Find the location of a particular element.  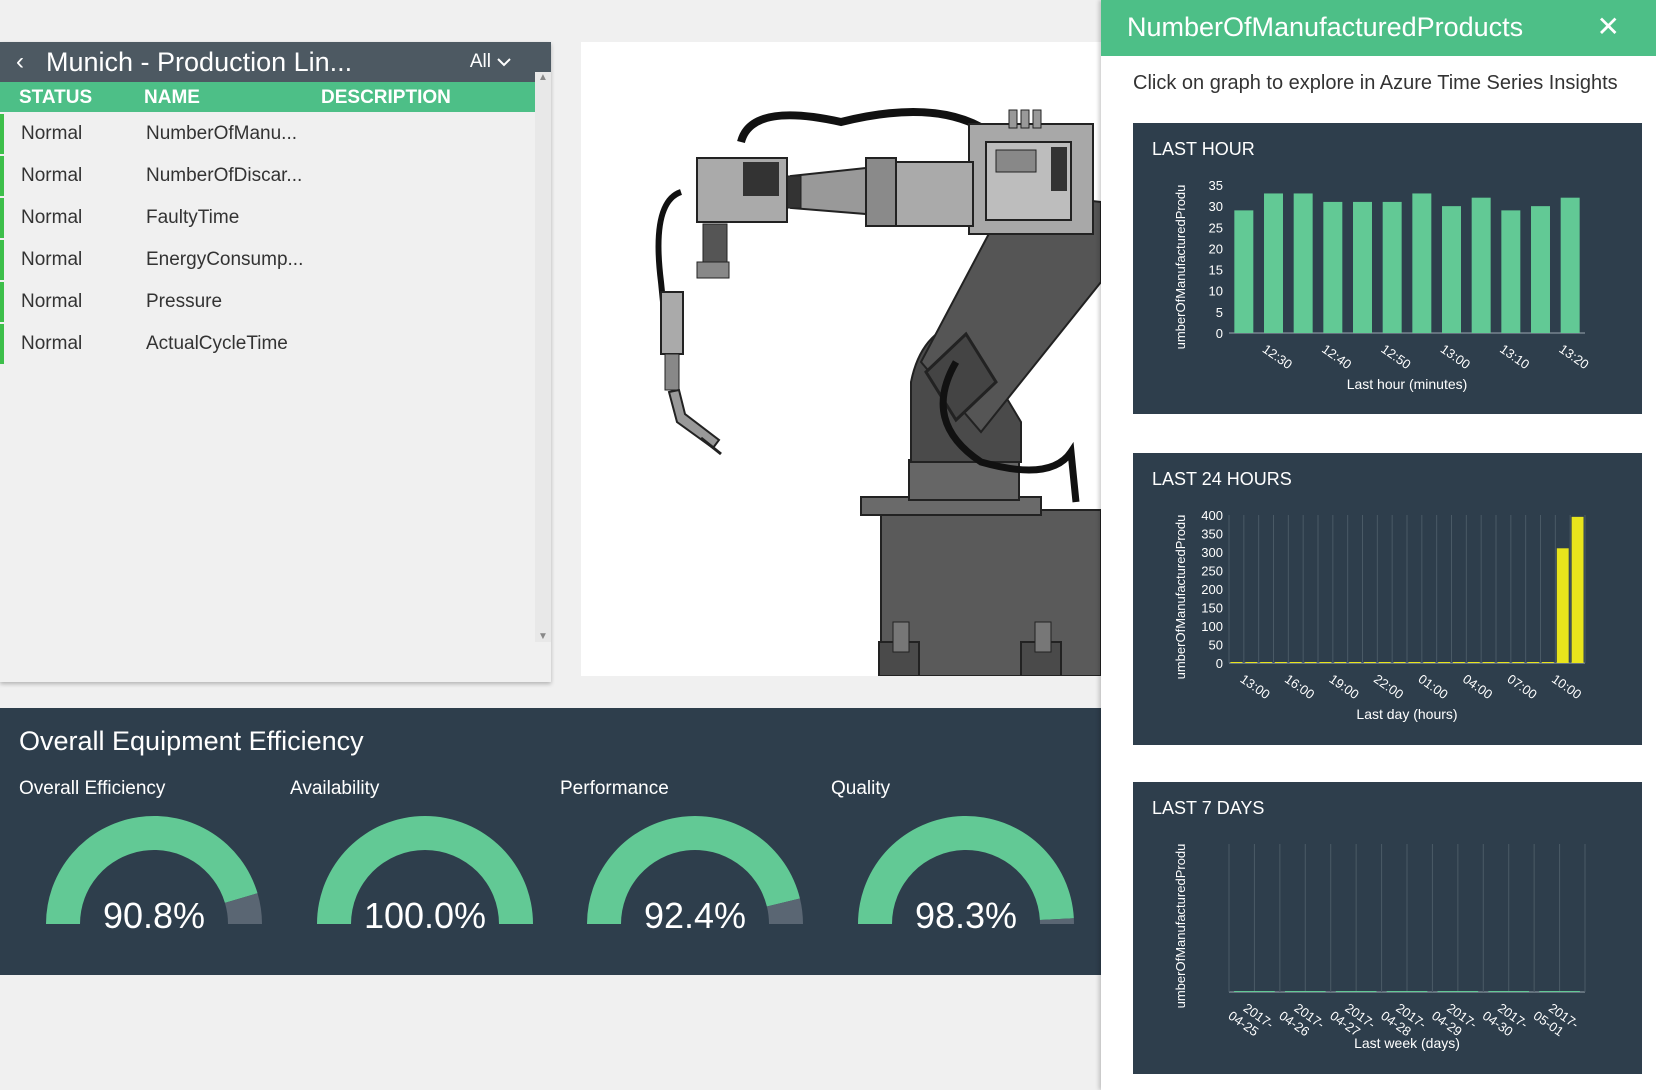

gauge-label: Performance is located at coordinates (614, 788).